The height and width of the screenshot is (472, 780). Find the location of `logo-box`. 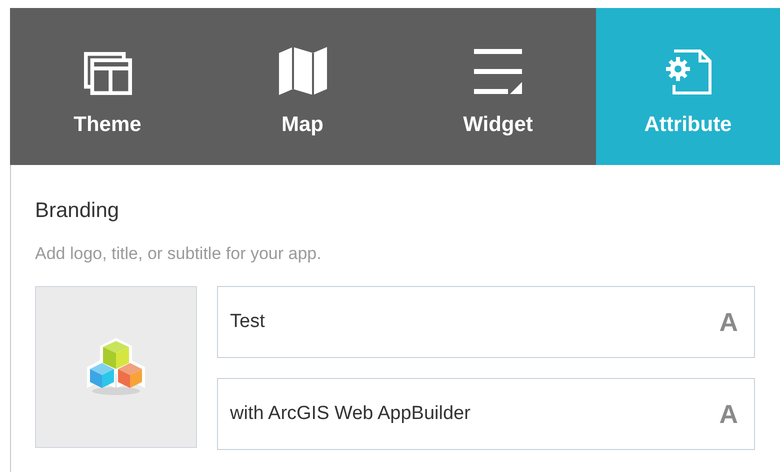

logo-box is located at coordinates (116, 367).